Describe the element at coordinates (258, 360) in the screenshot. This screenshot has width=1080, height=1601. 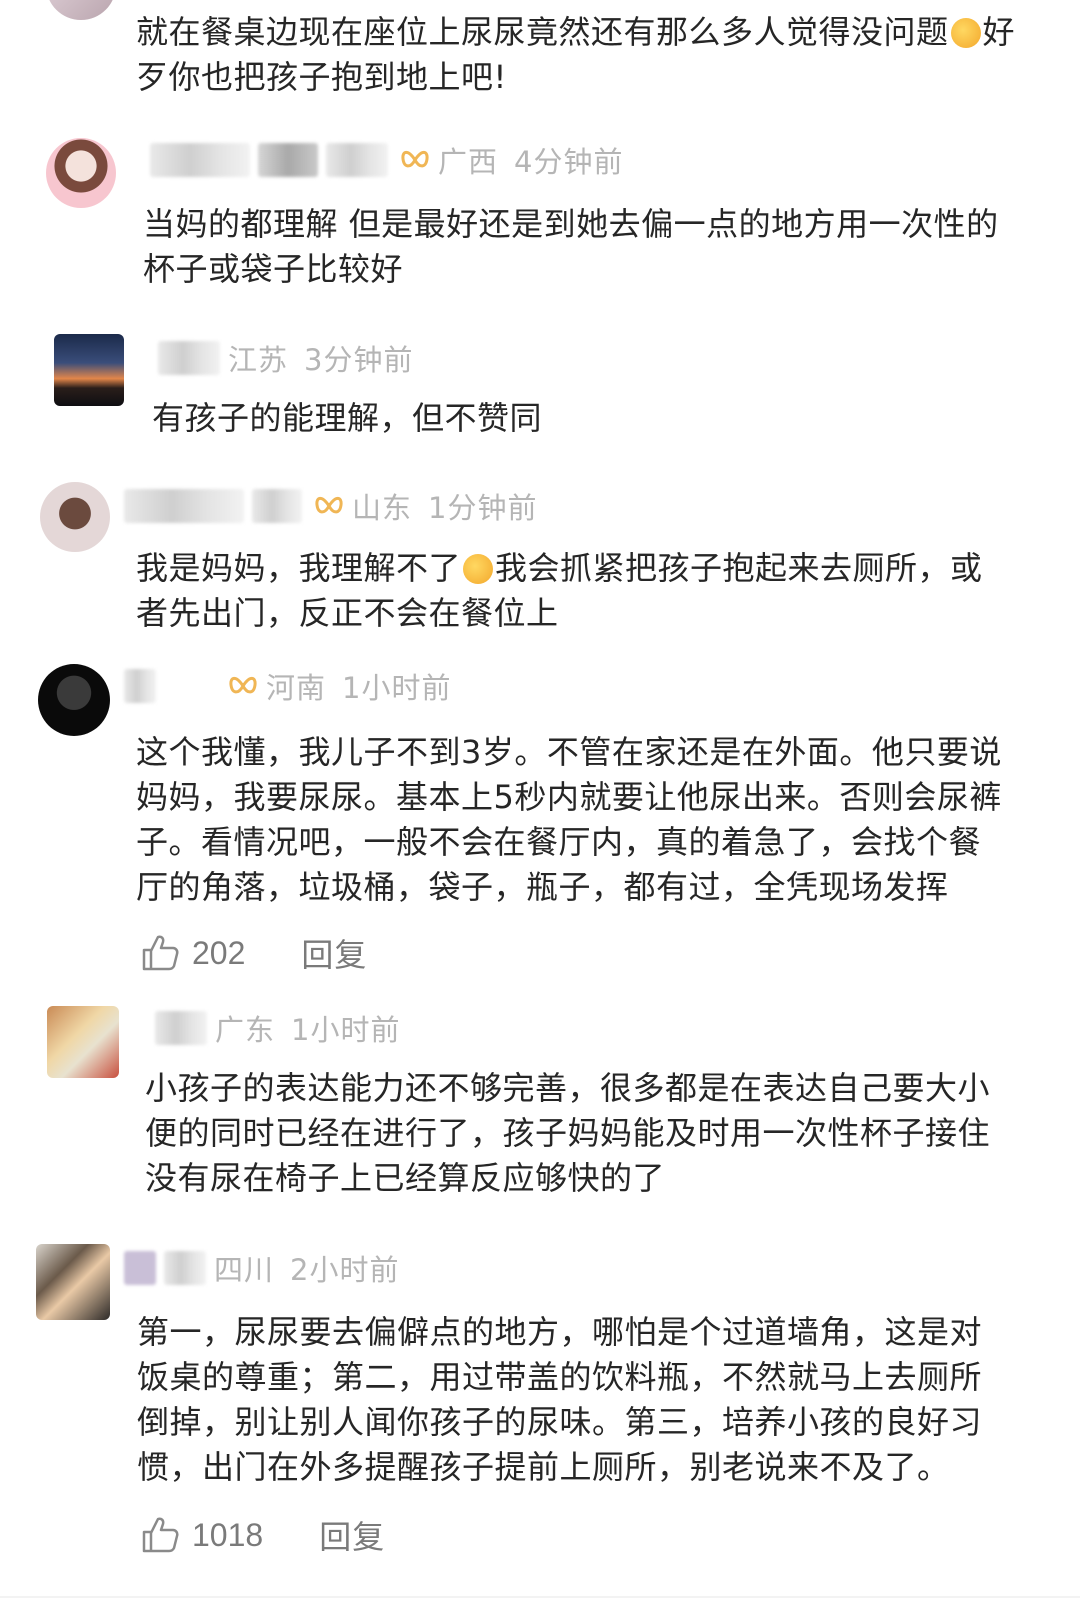
I see `comment-region: 江苏` at that location.